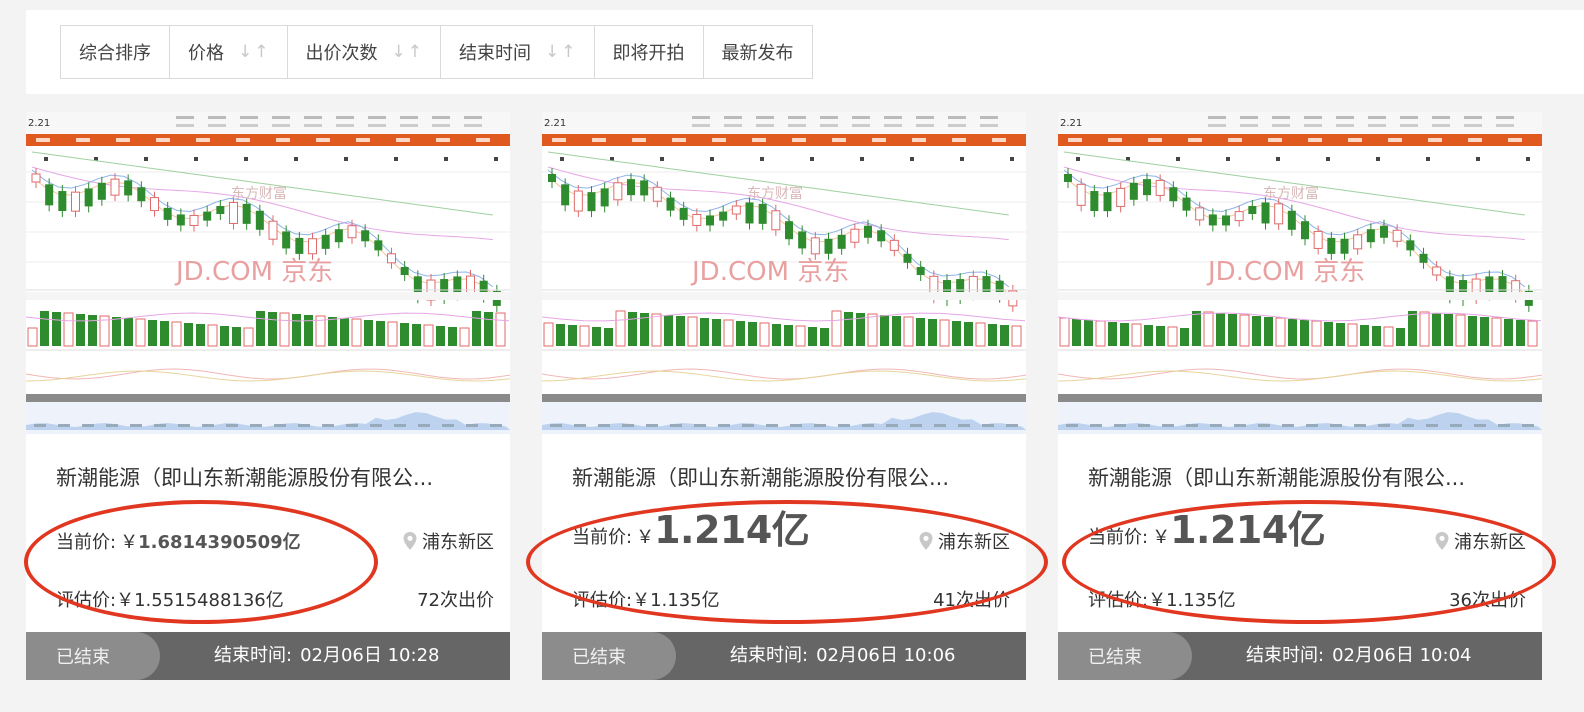 This screenshot has width=1584, height=712. What do you see at coordinates (495, 53) in the screenshot?
I see `sort-tab-label: 结束时间` at bounding box center [495, 53].